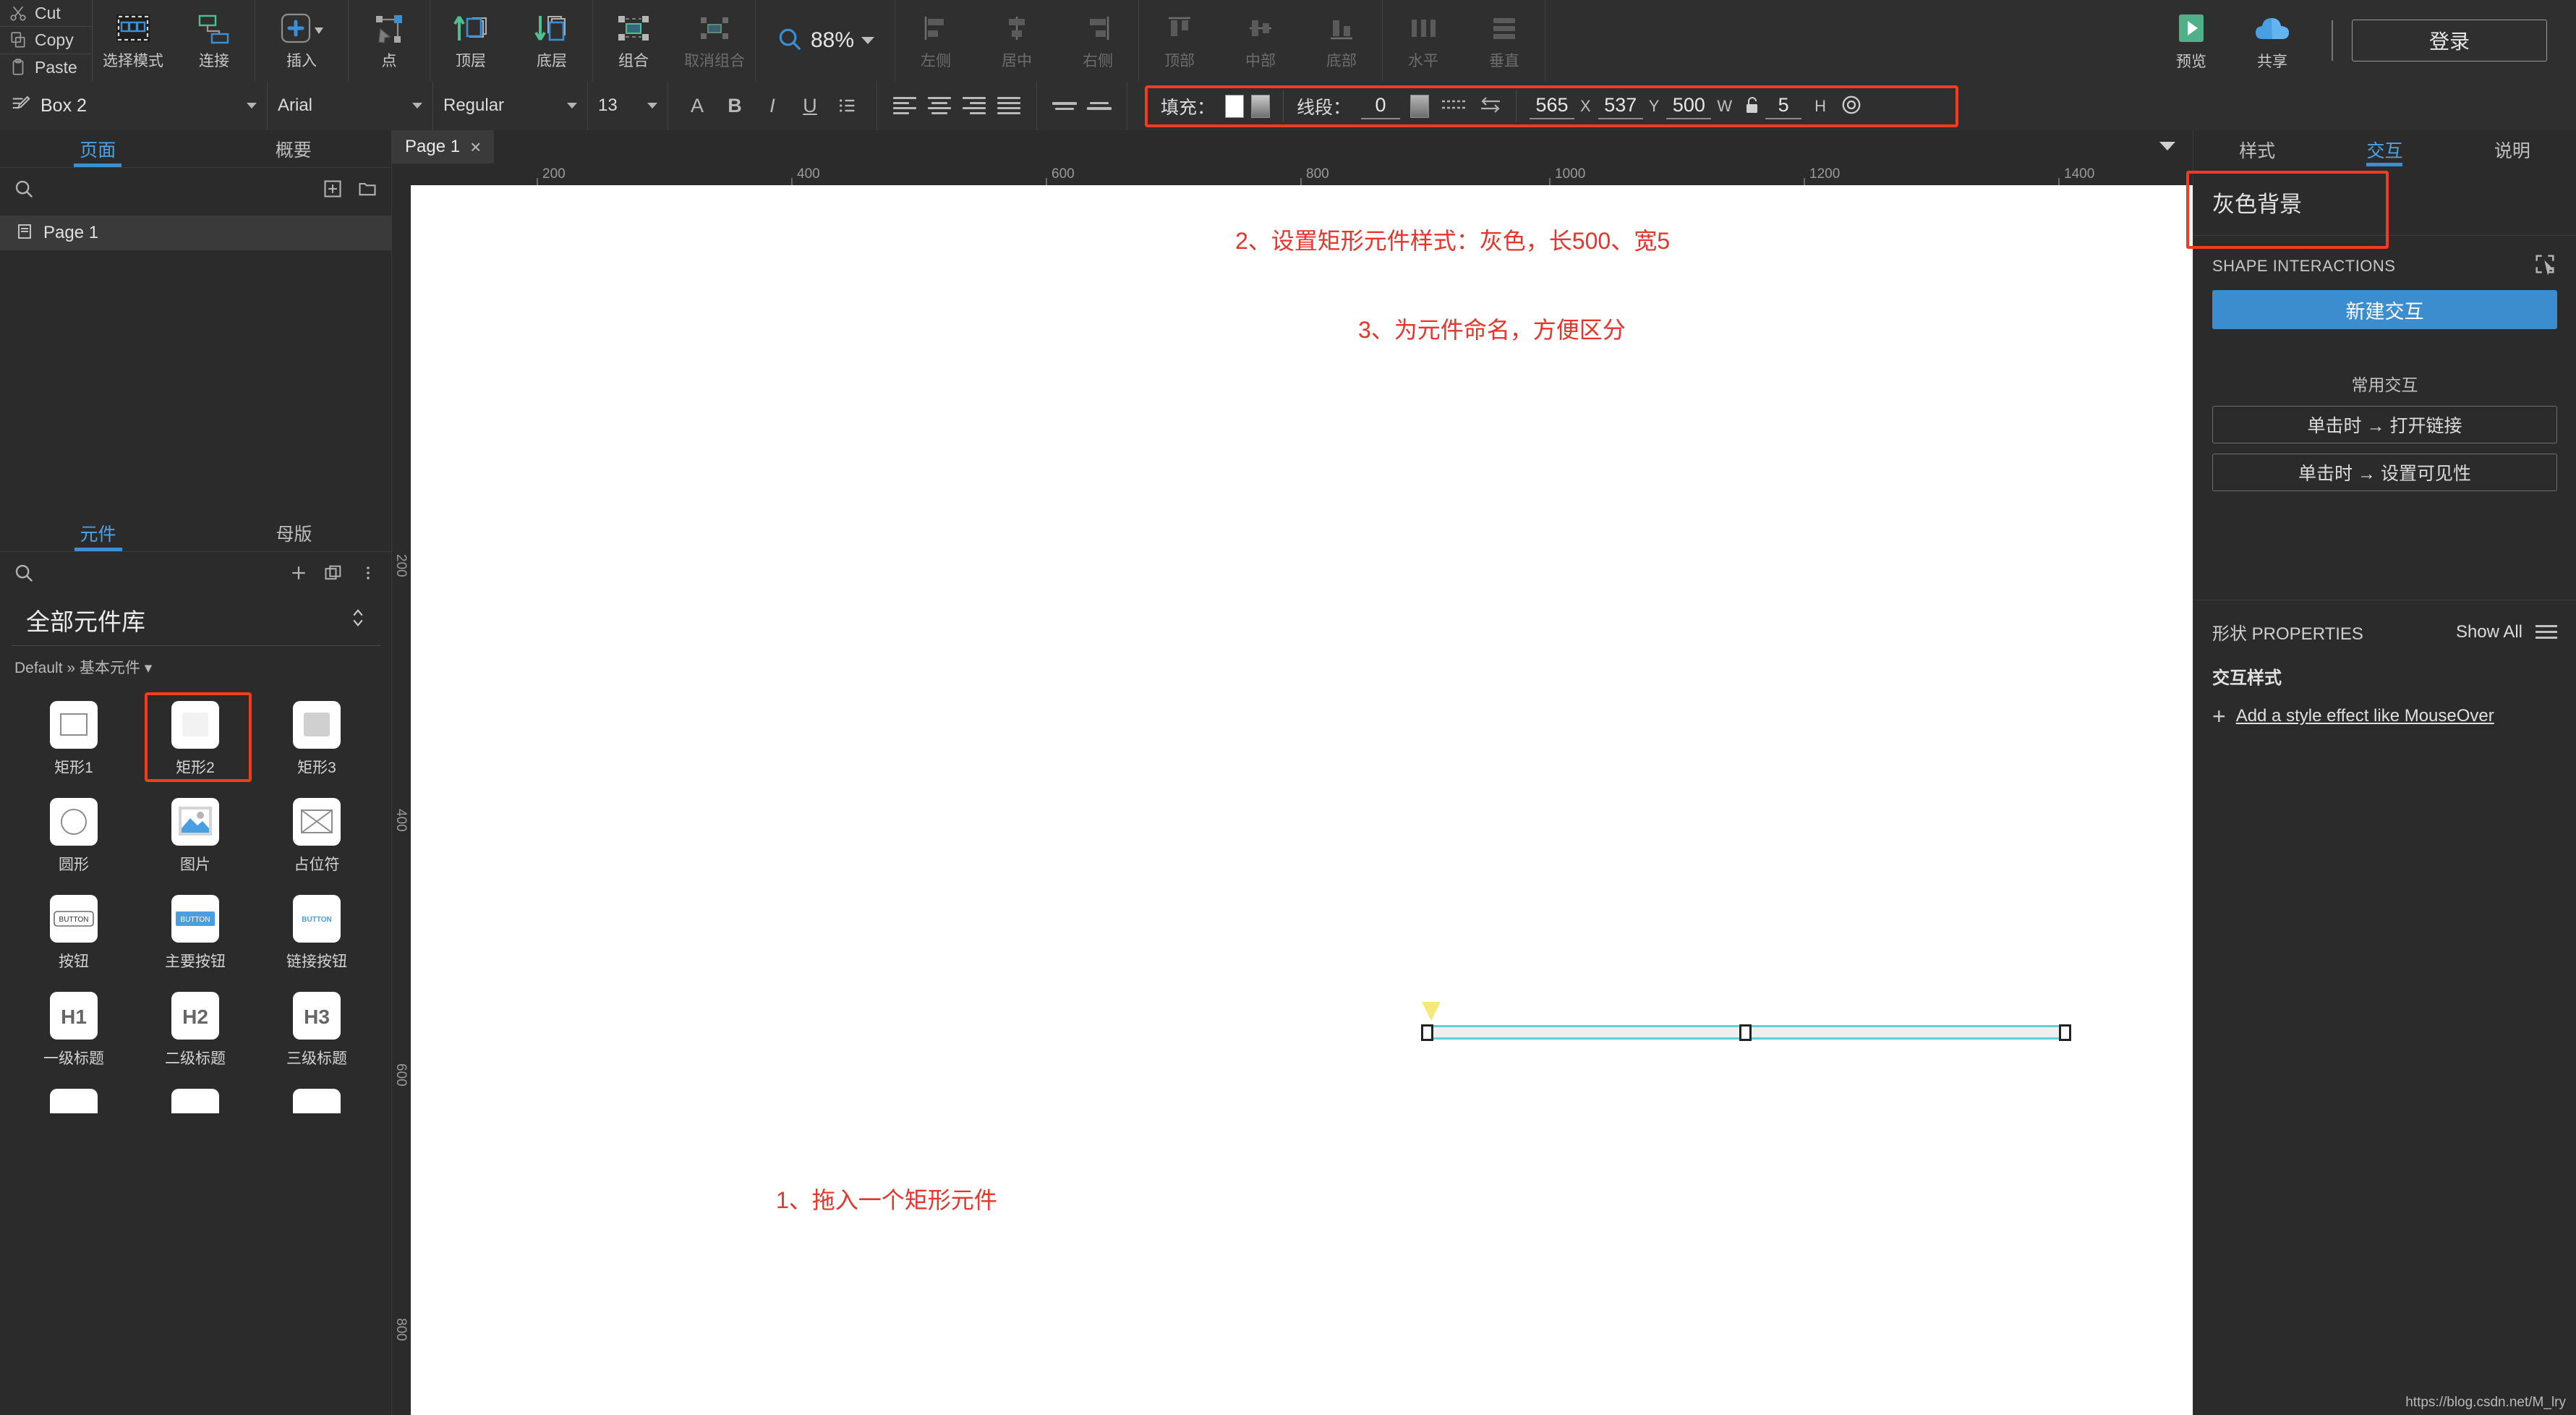  I want to click on resize-handle-middle, so click(1746, 1032).